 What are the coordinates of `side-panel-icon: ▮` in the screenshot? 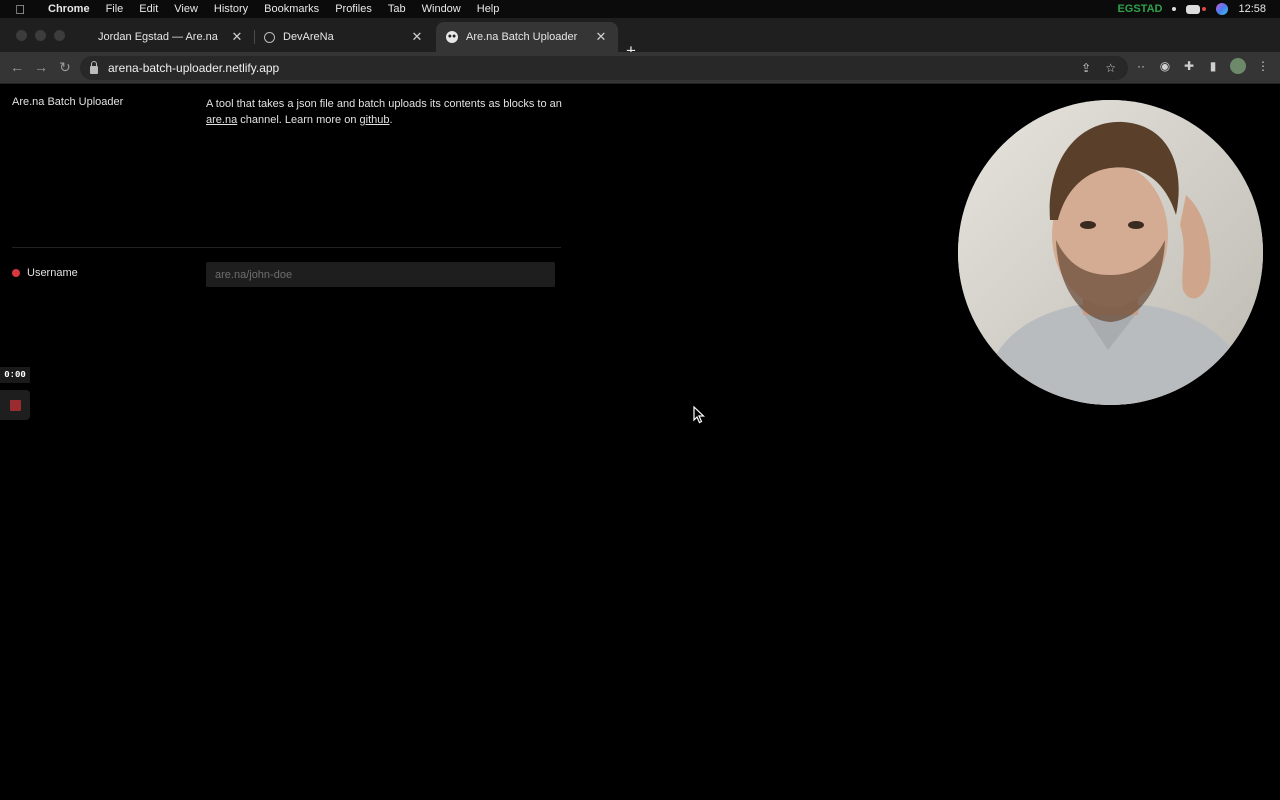 It's located at (1213, 66).